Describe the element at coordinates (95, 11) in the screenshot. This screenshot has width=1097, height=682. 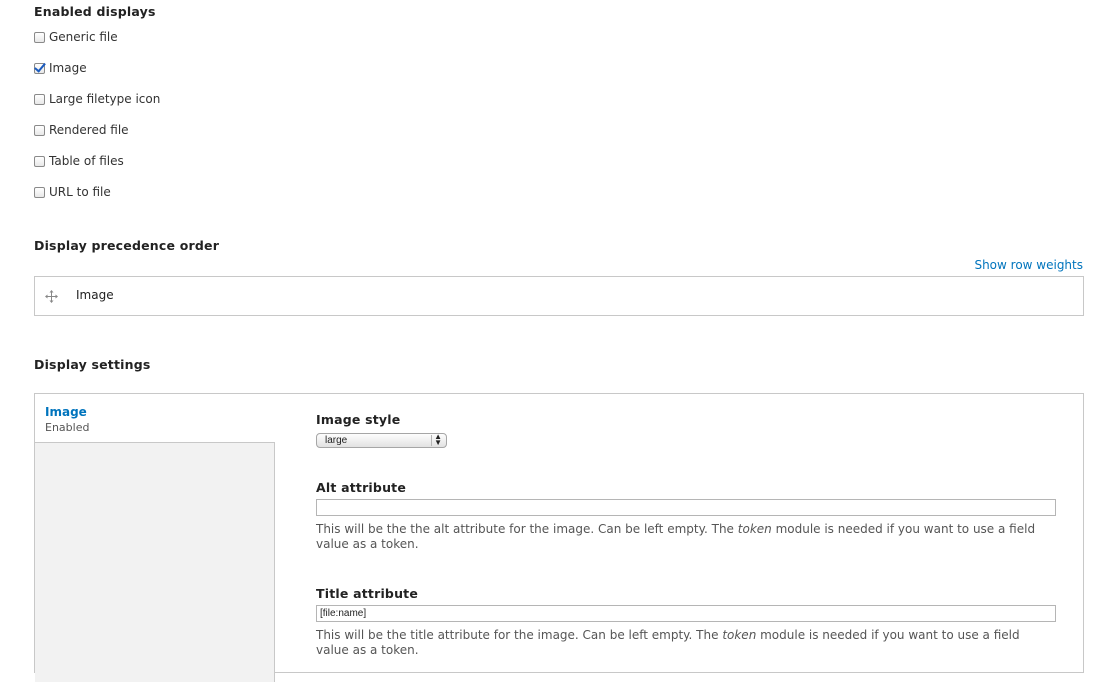
I see `enabled-displays-heading: Enabled displays` at that location.